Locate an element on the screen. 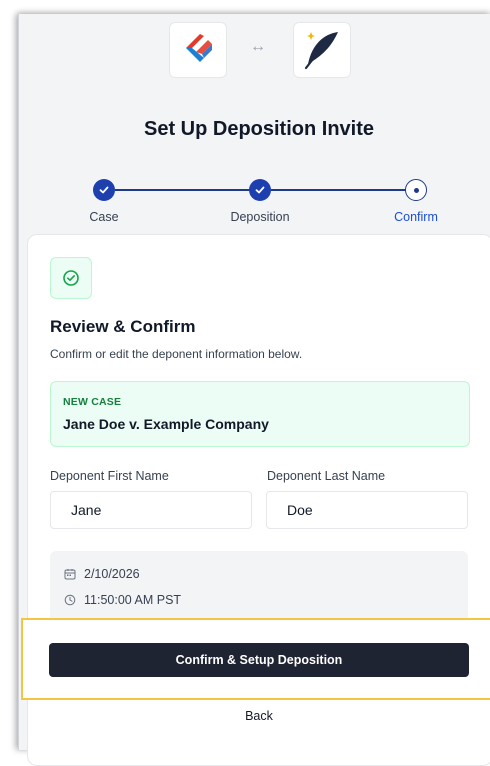  step-label-deposition: Deposition is located at coordinates (260, 217).